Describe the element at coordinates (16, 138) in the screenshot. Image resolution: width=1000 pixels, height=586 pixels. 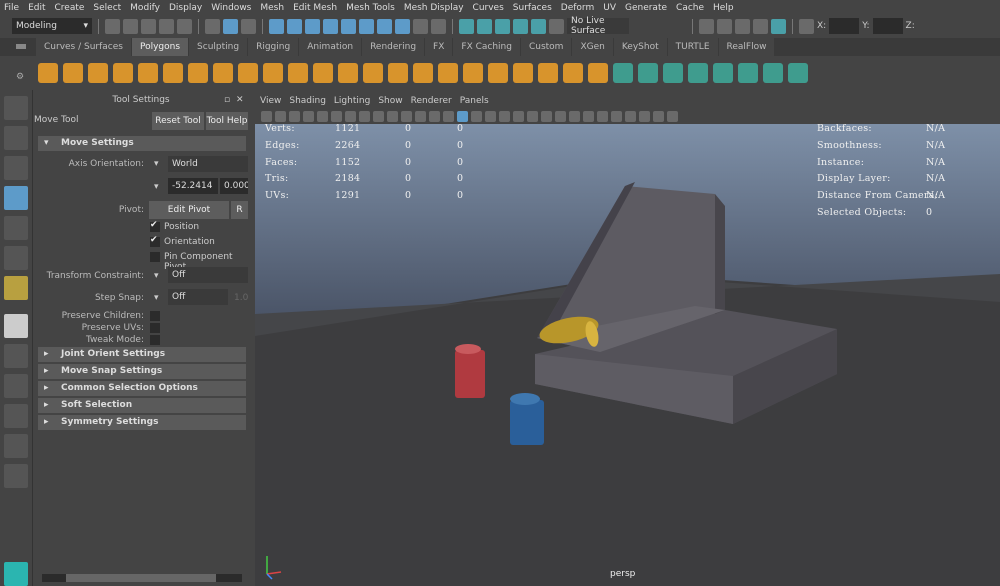
I see `lasso-tool-icon` at that location.